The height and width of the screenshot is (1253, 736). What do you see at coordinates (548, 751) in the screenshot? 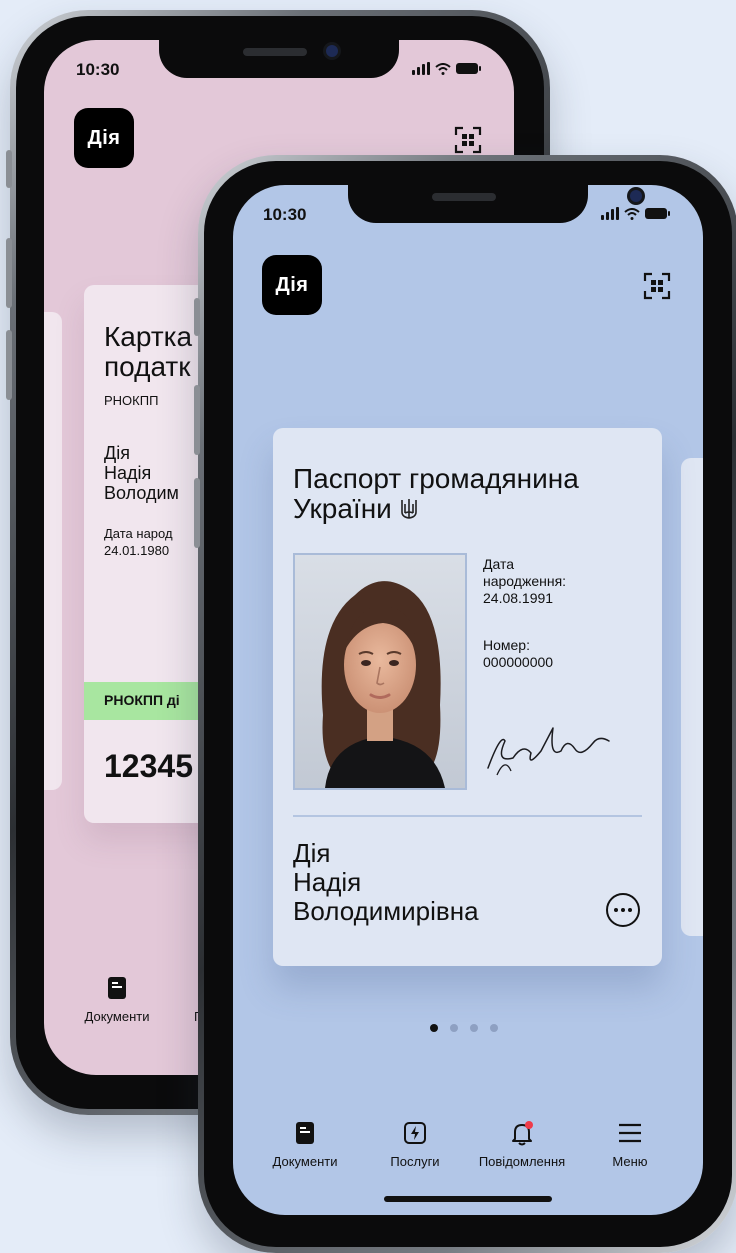
I see `signature-image` at bounding box center [548, 751].